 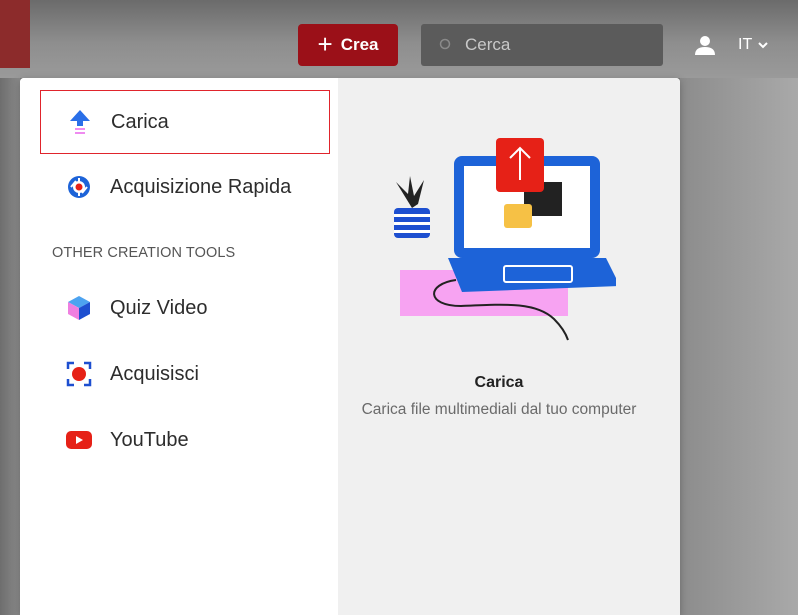 I want to click on search-box, so click(x=542, y=45).